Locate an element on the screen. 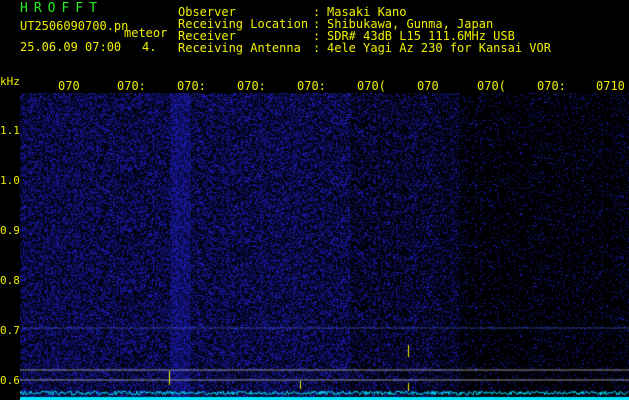  antenna-value: 4ele Yagi Az 230 for Kansai VOR is located at coordinates (439, 48).